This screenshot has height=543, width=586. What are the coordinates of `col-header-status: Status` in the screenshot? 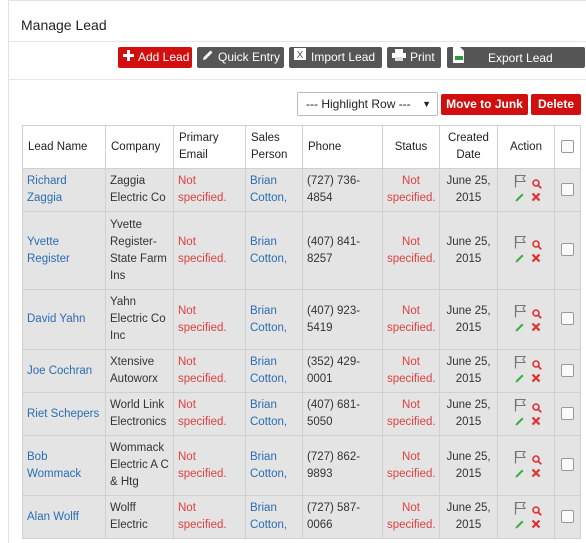 It's located at (411, 147).